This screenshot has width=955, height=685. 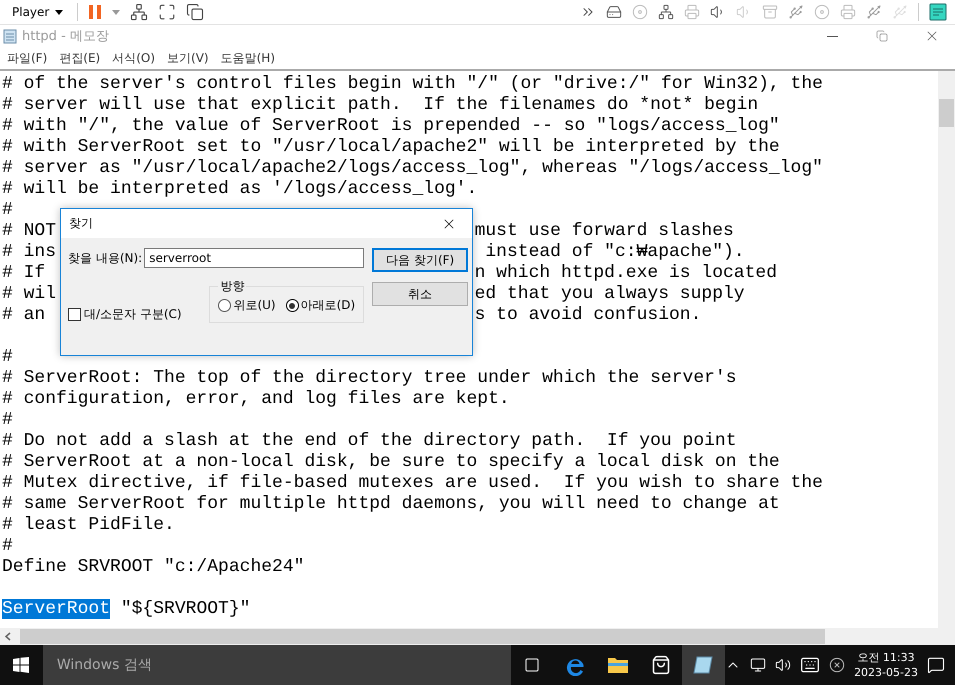 I want to click on group-label: 방향, so click(x=232, y=286).